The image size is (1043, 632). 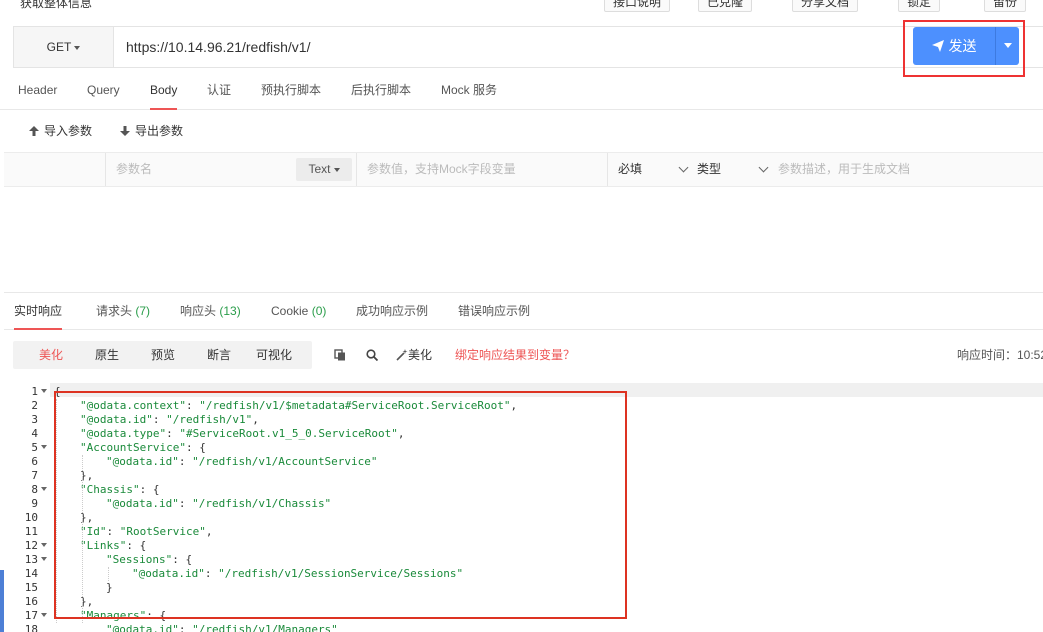 What do you see at coordinates (123, 311) in the screenshot?
I see `tab-request-headers: 请求头 (7)` at bounding box center [123, 311].